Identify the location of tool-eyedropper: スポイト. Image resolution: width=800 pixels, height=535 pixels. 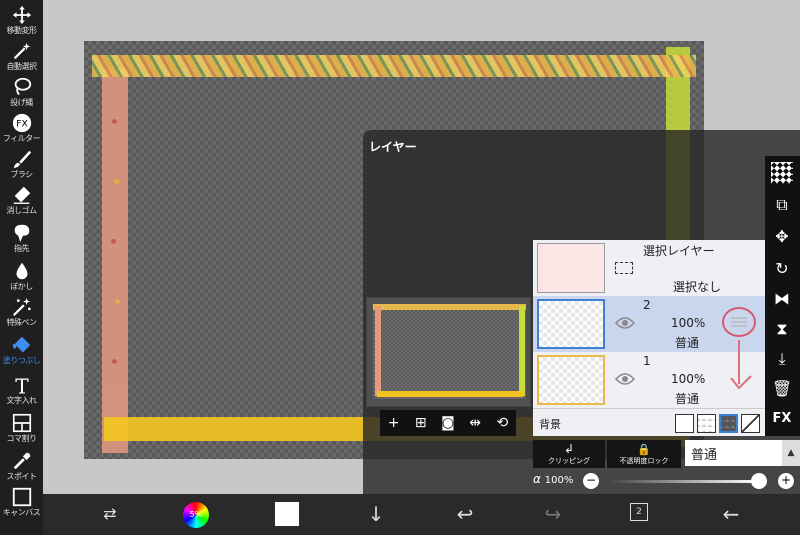
(21, 468).